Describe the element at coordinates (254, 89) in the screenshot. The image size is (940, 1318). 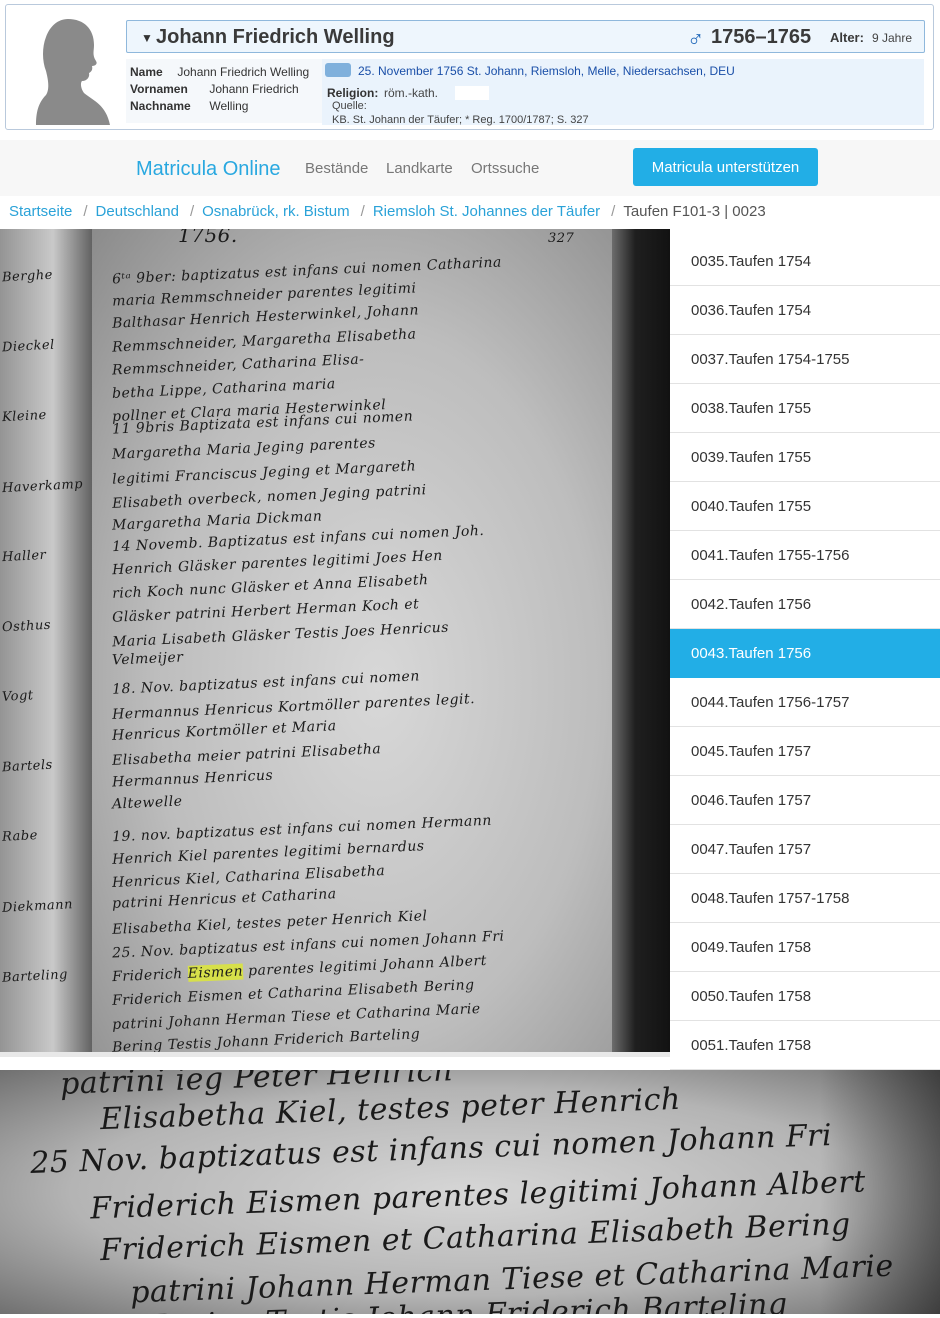
I see `detail-value: Johann Friedrich` at that location.